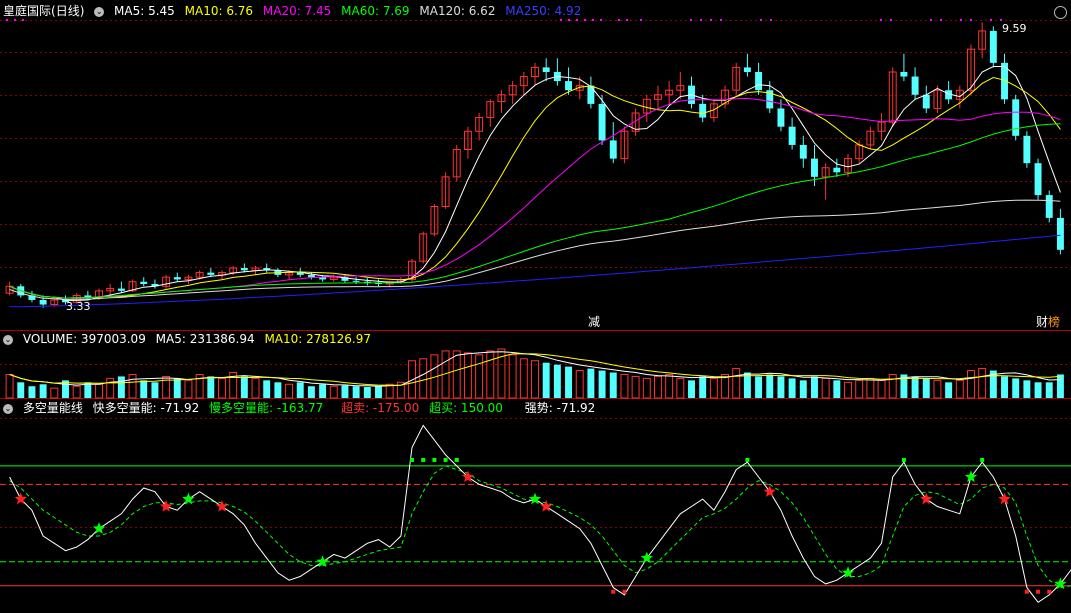 Image resolution: width=1071 pixels, height=613 pixels. I want to click on ma20-label: MA20: 7.45, so click(297, 11).